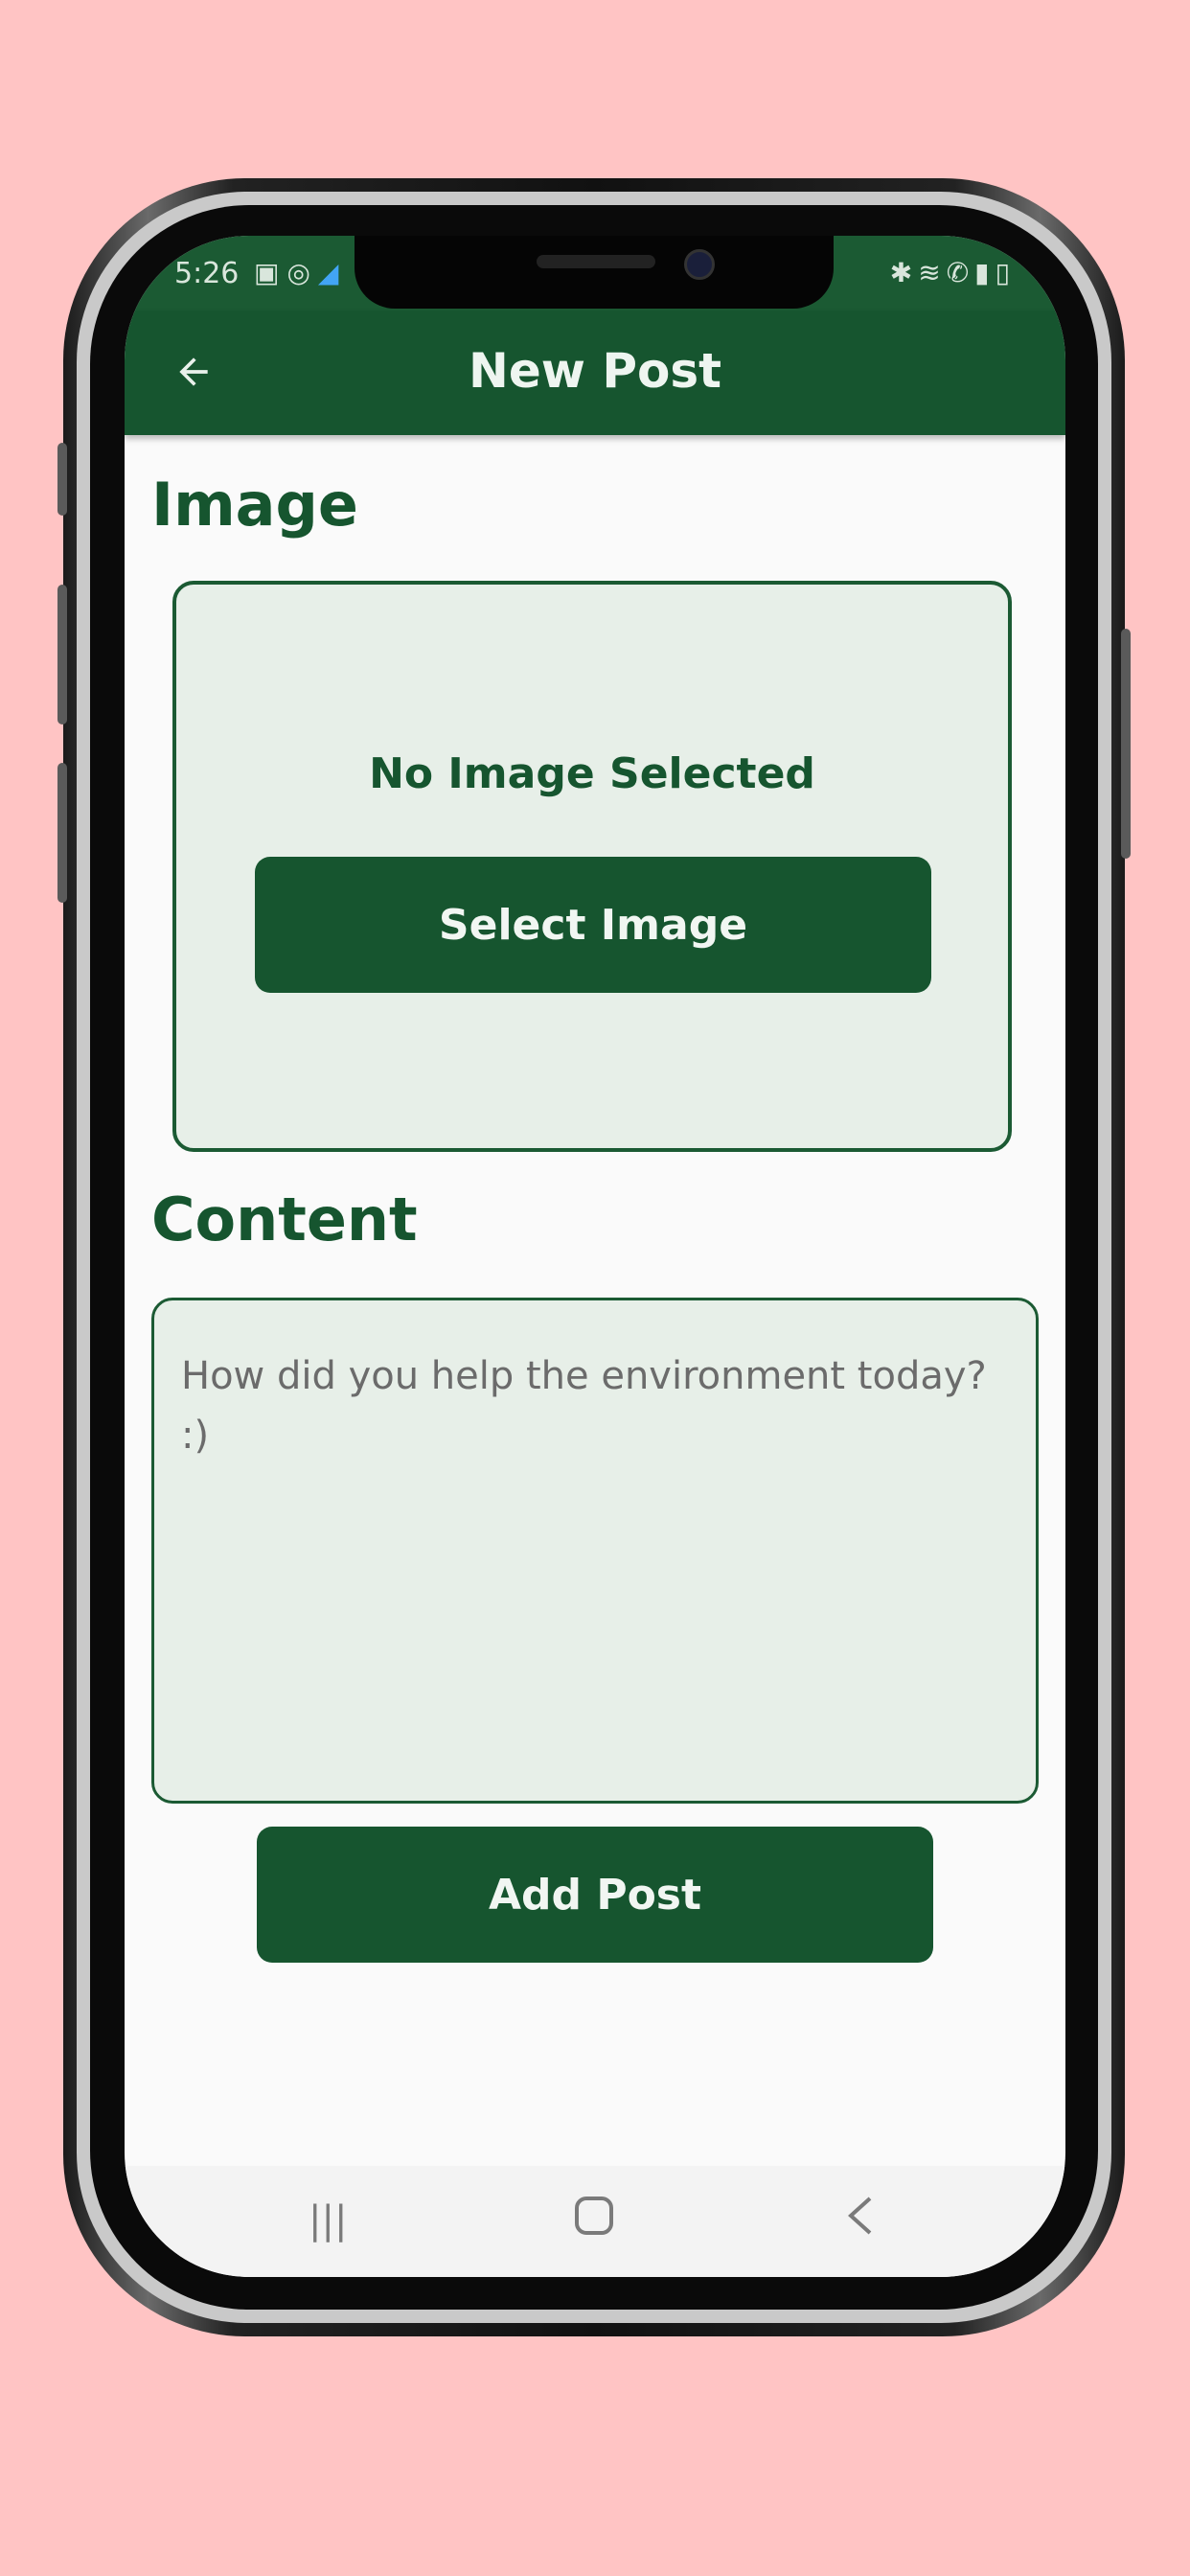 This screenshot has height=2576, width=1190. I want to click on circle-icon: ◎, so click(302, 272).